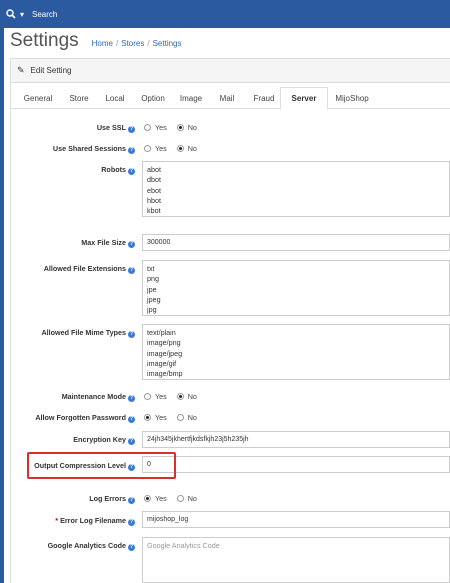 The image size is (450, 583). I want to click on allowed-file-extensions-label: Allowed File Extensions?, so click(89, 269).